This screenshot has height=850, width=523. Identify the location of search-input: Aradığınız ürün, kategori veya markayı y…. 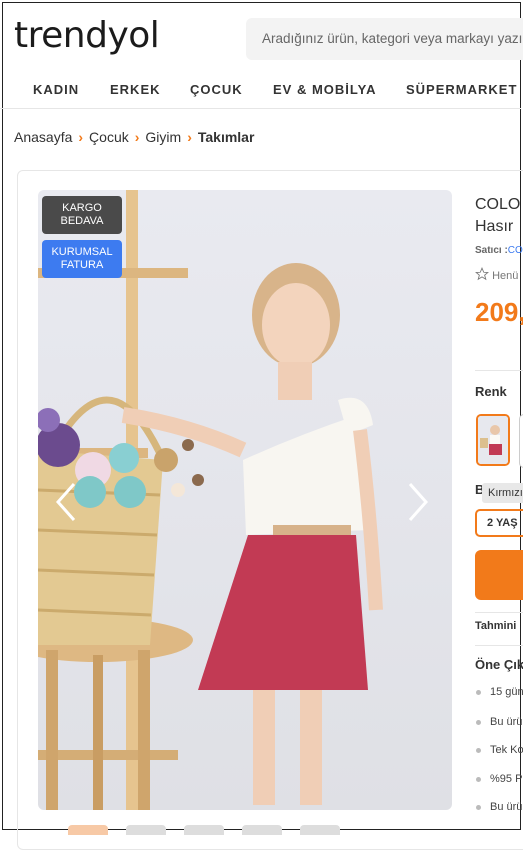
(384, 39).